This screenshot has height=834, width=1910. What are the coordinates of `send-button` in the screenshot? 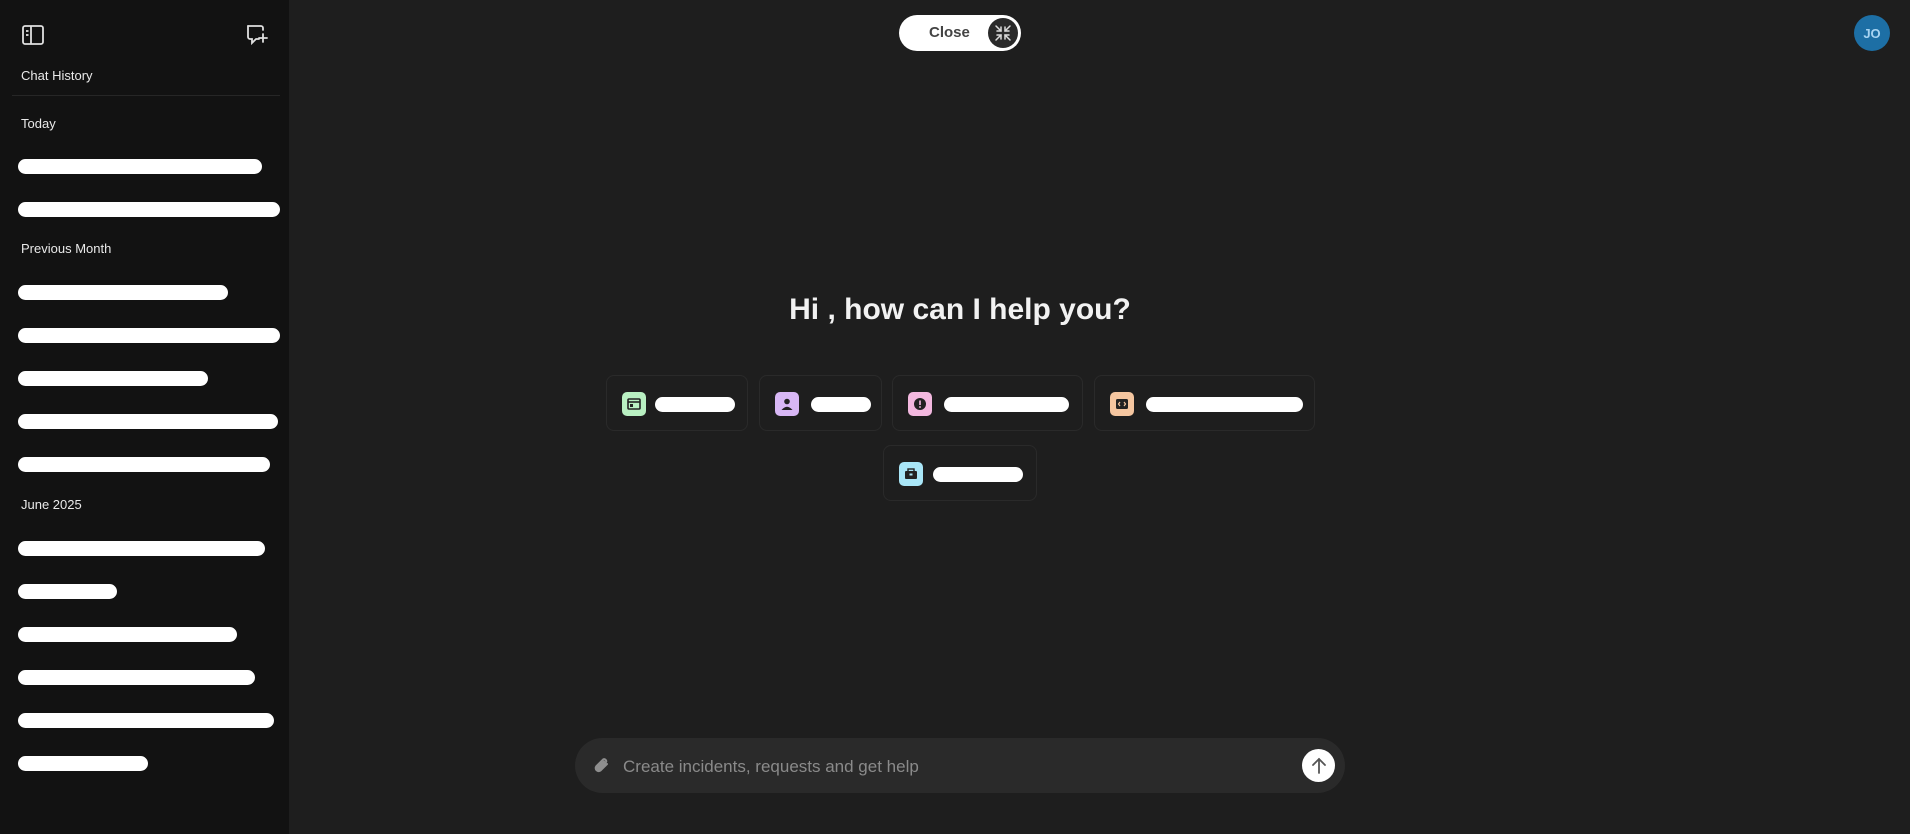 It's located at (1318, 765).